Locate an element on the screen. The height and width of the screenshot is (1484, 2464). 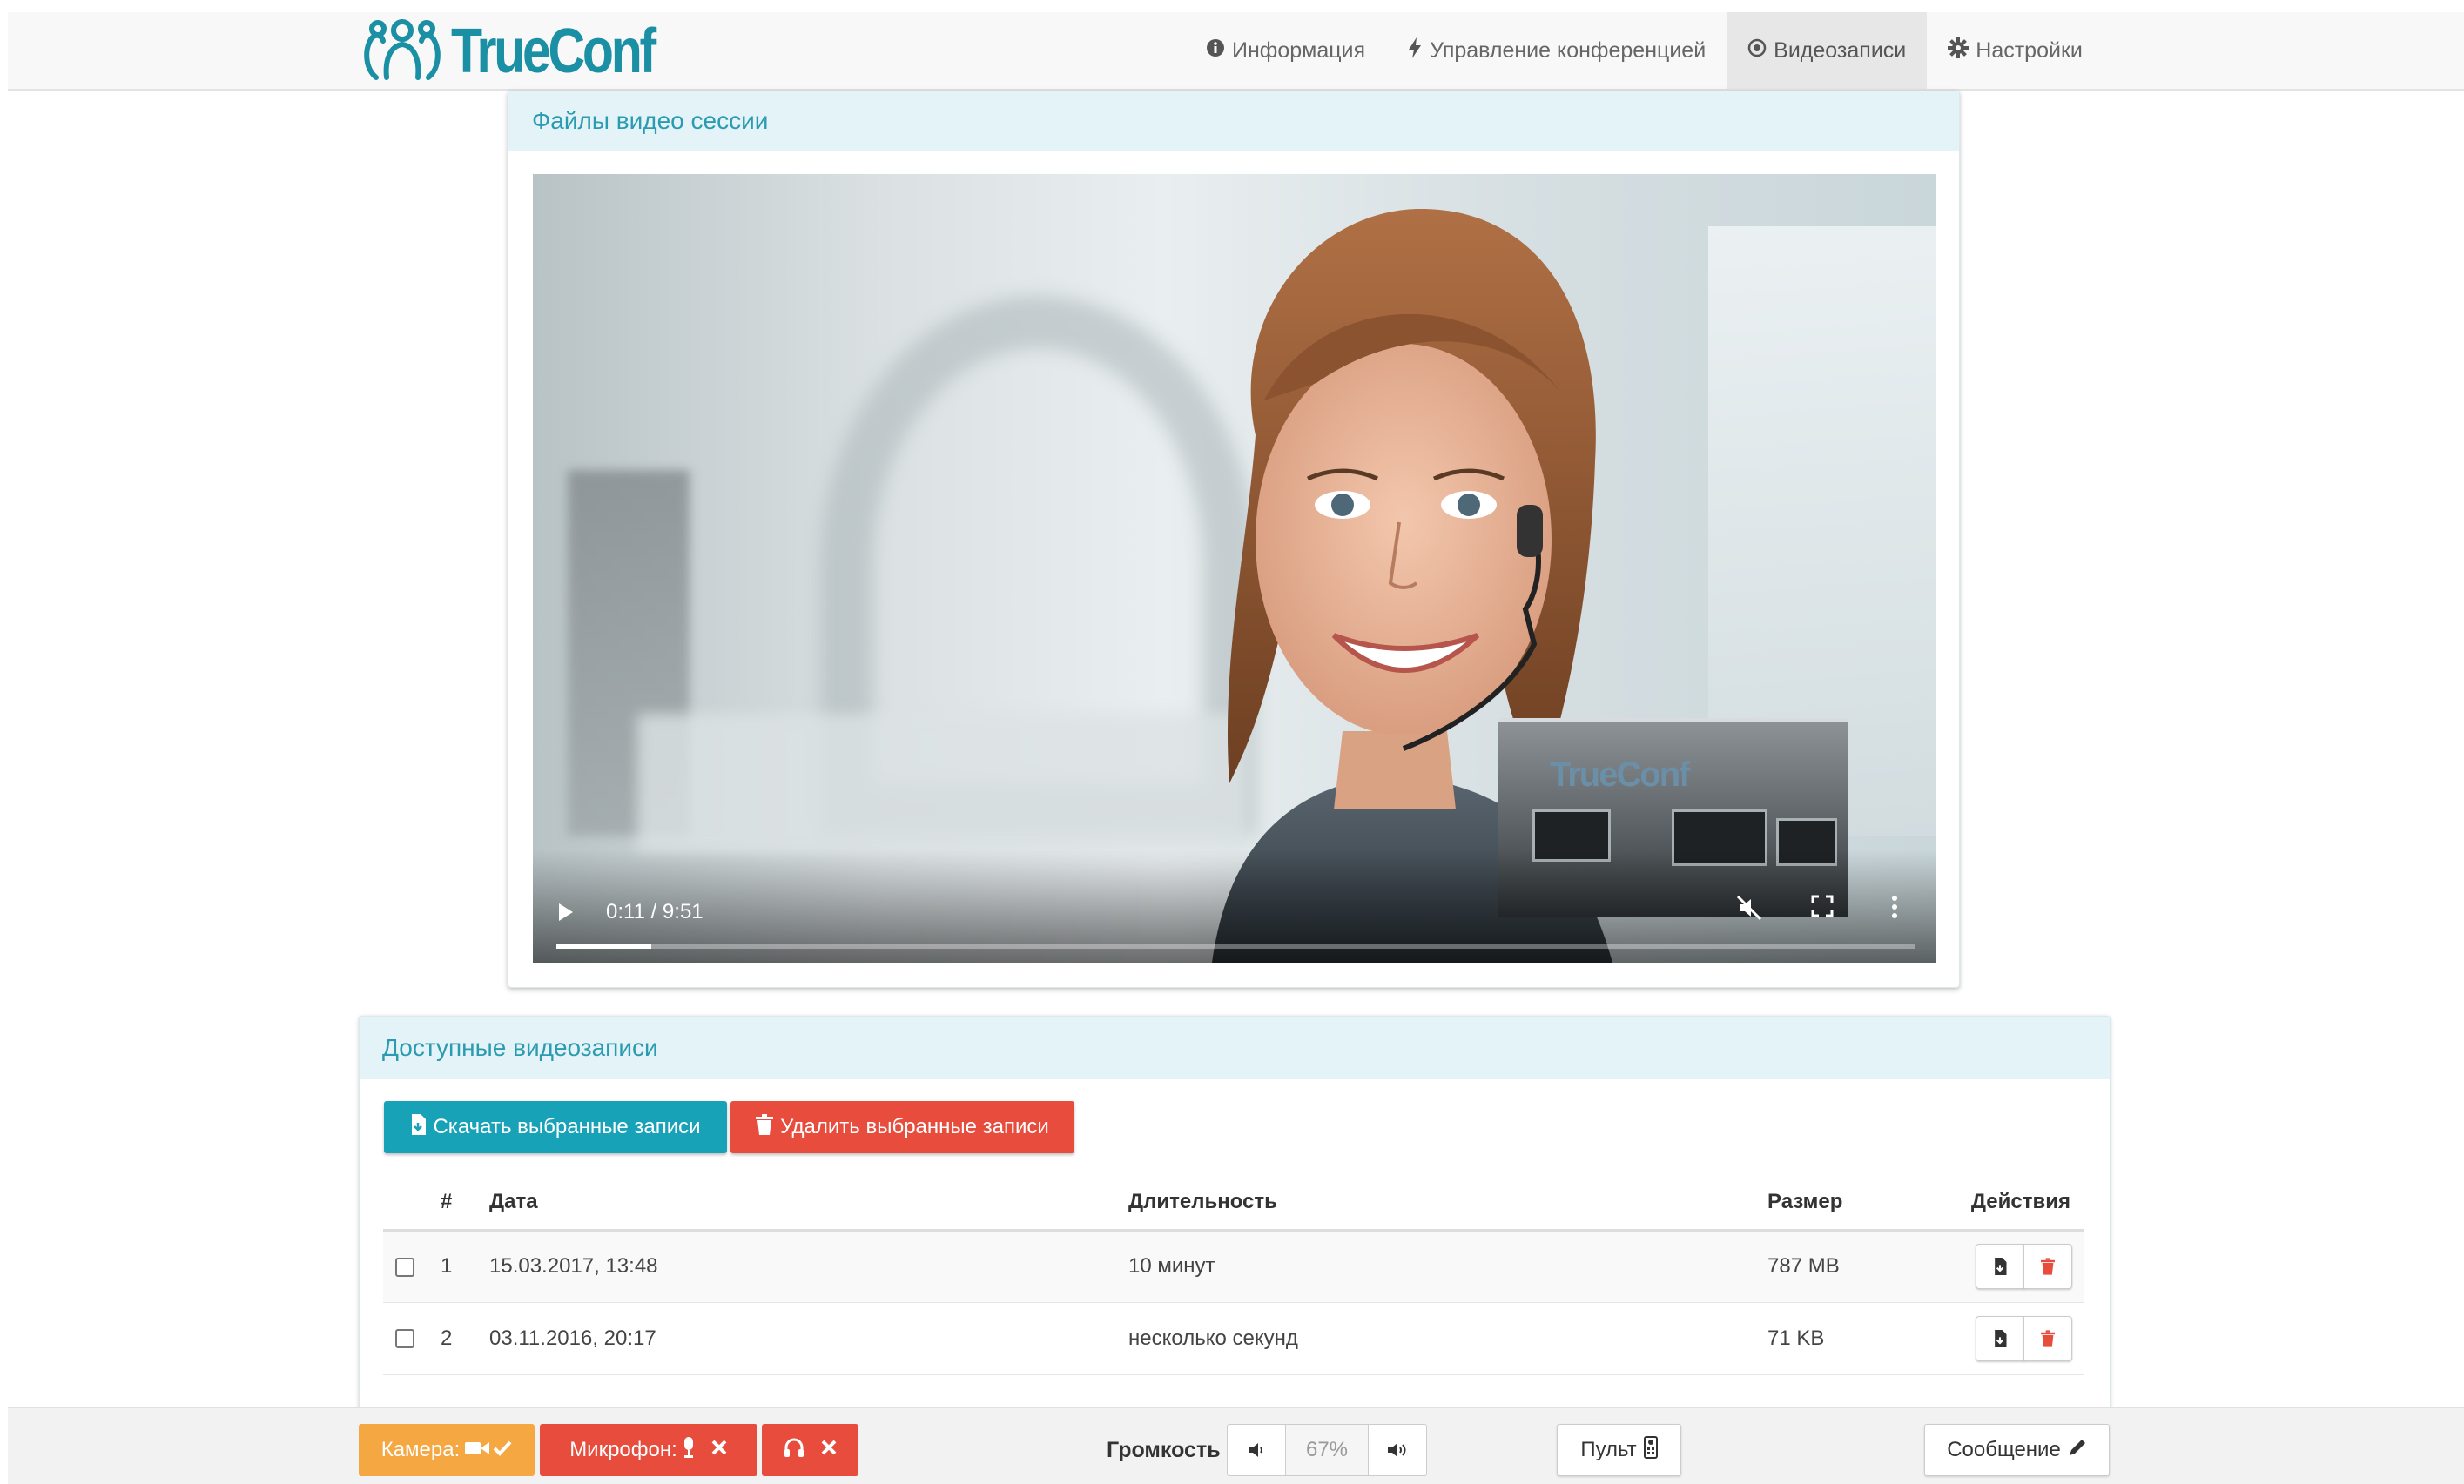
column-header-duration: Длительность is located at coordinates (1447, 1204).